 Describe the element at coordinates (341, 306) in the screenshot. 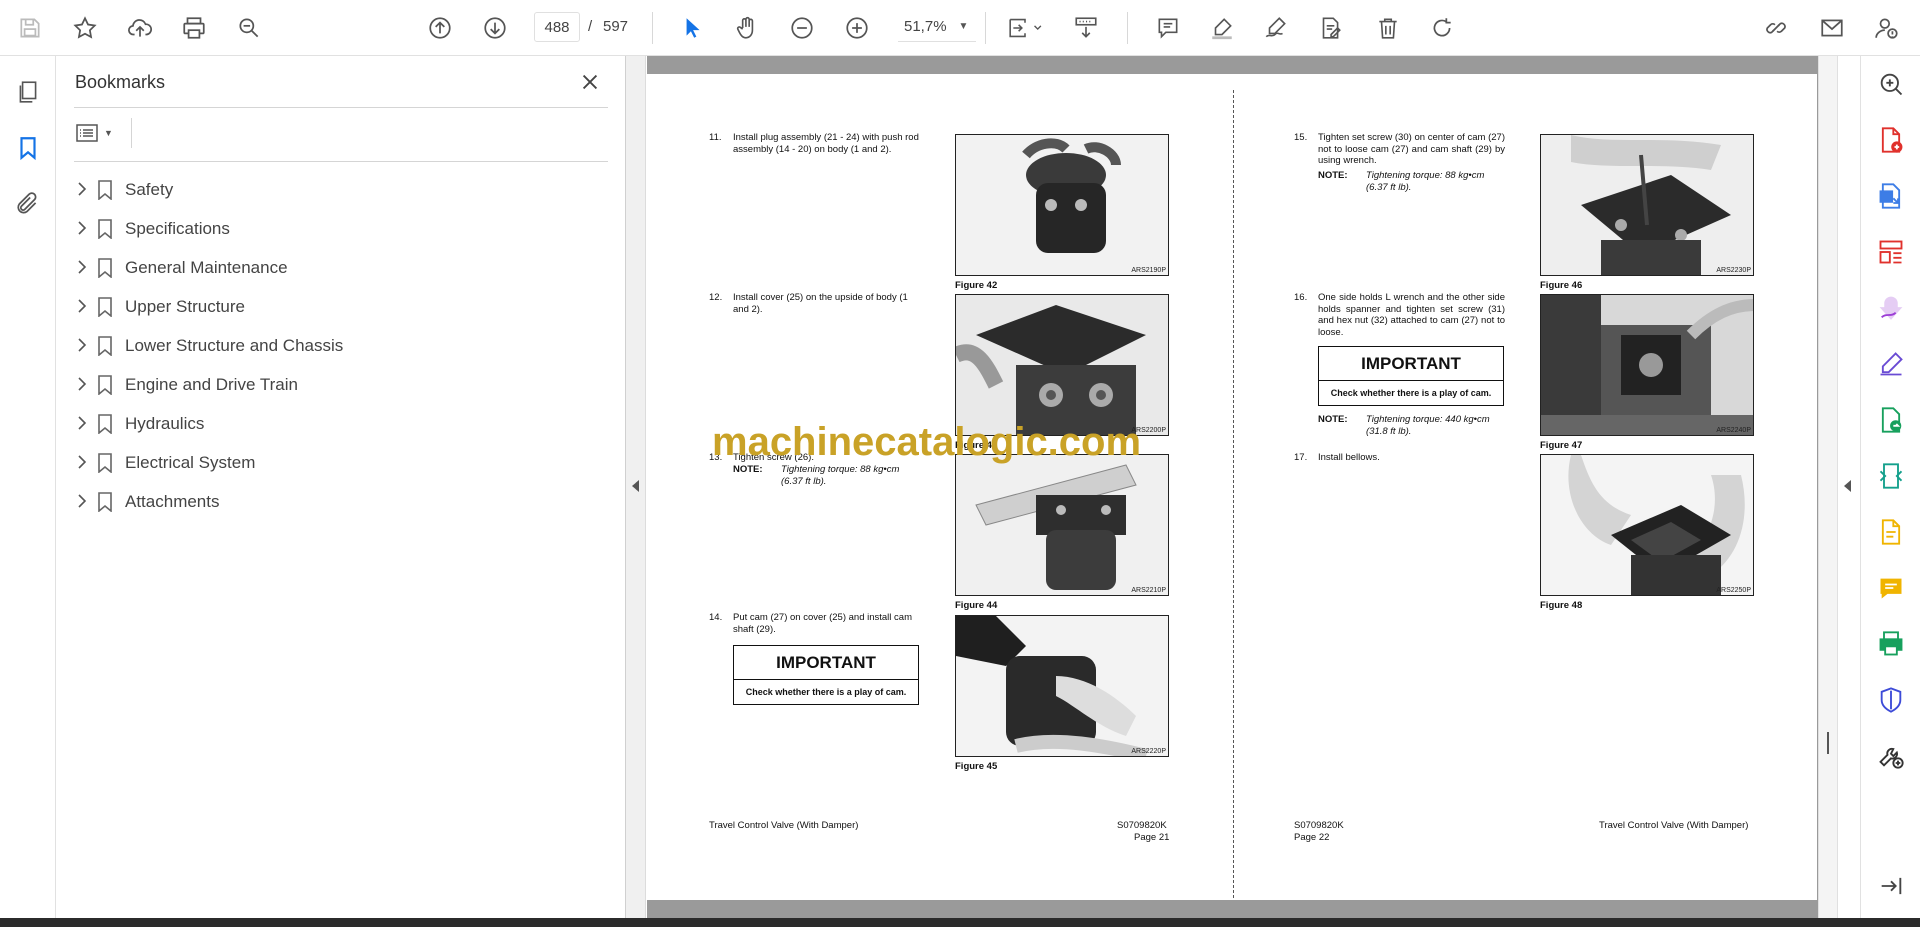

I see `bookmark-item-upper-structure: Upper Structure` at that location.